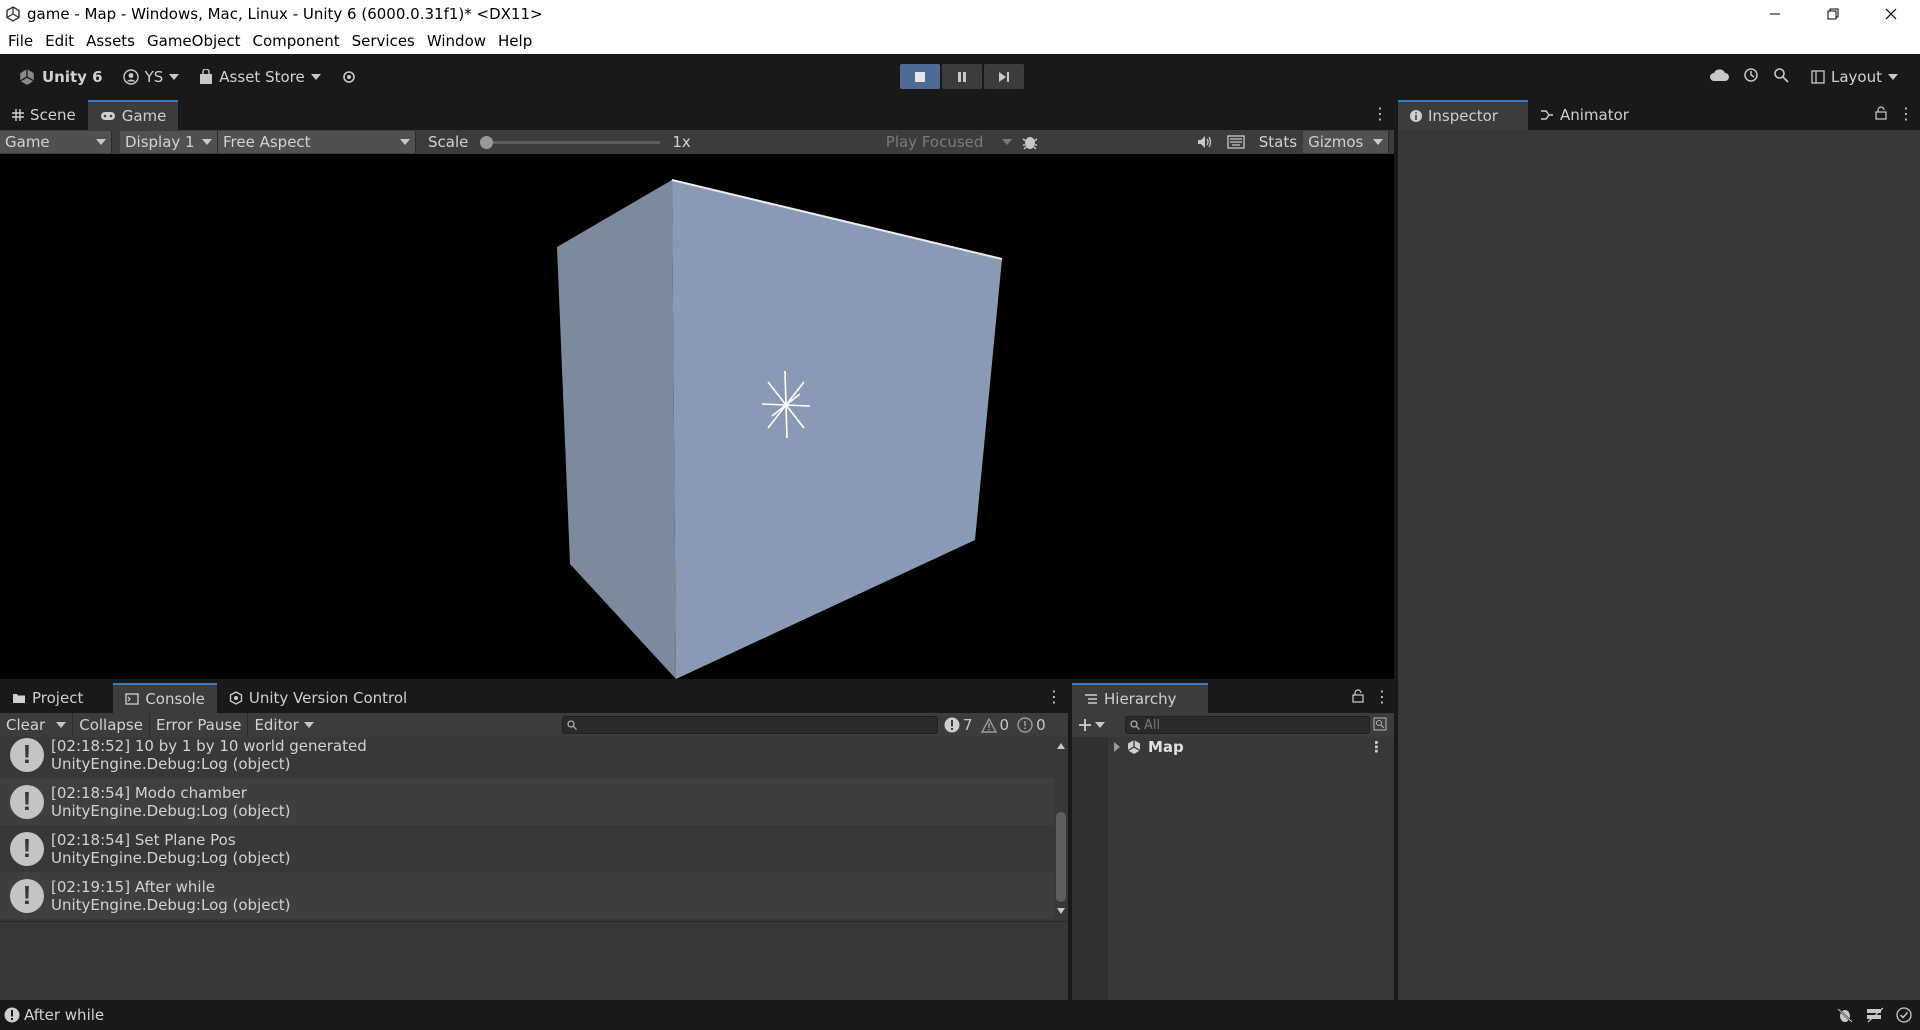 This screenshot has height=1030, width=1920. I want to click on hierarchy-search-placeholder: All, so click(1152, 725).